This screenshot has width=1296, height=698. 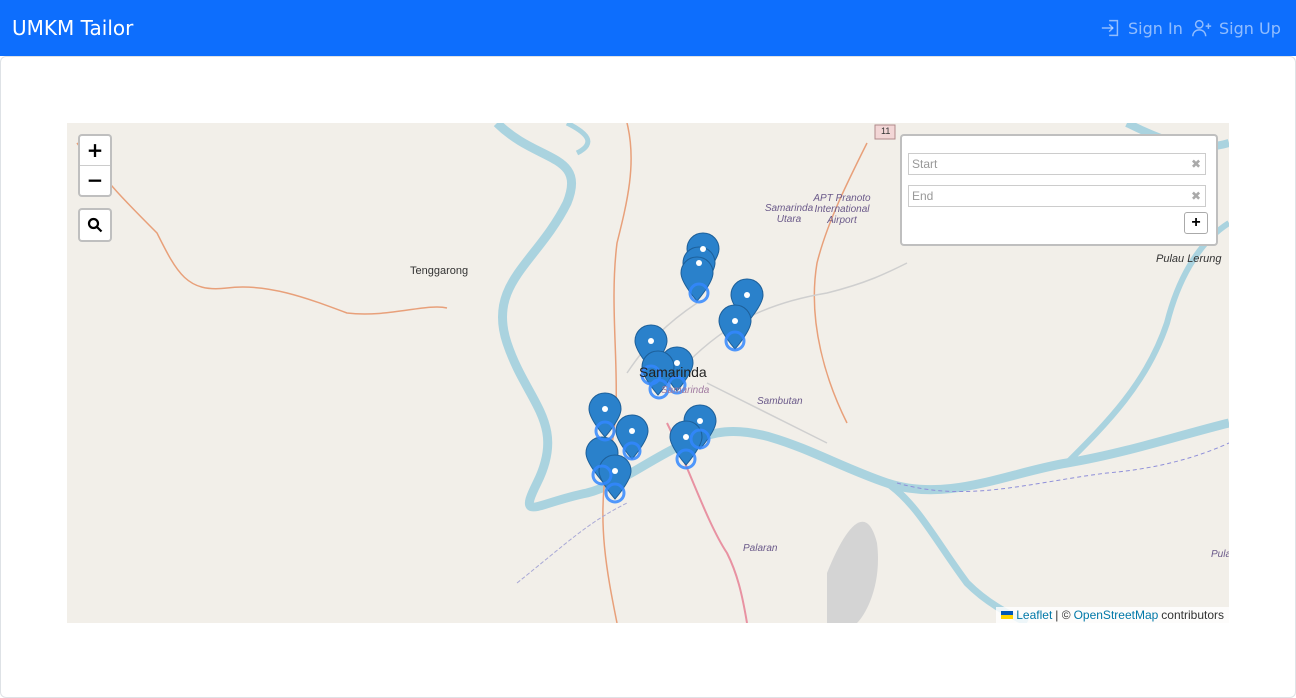 I want to click on zoom-control: + −, so click(x=95, y=165).